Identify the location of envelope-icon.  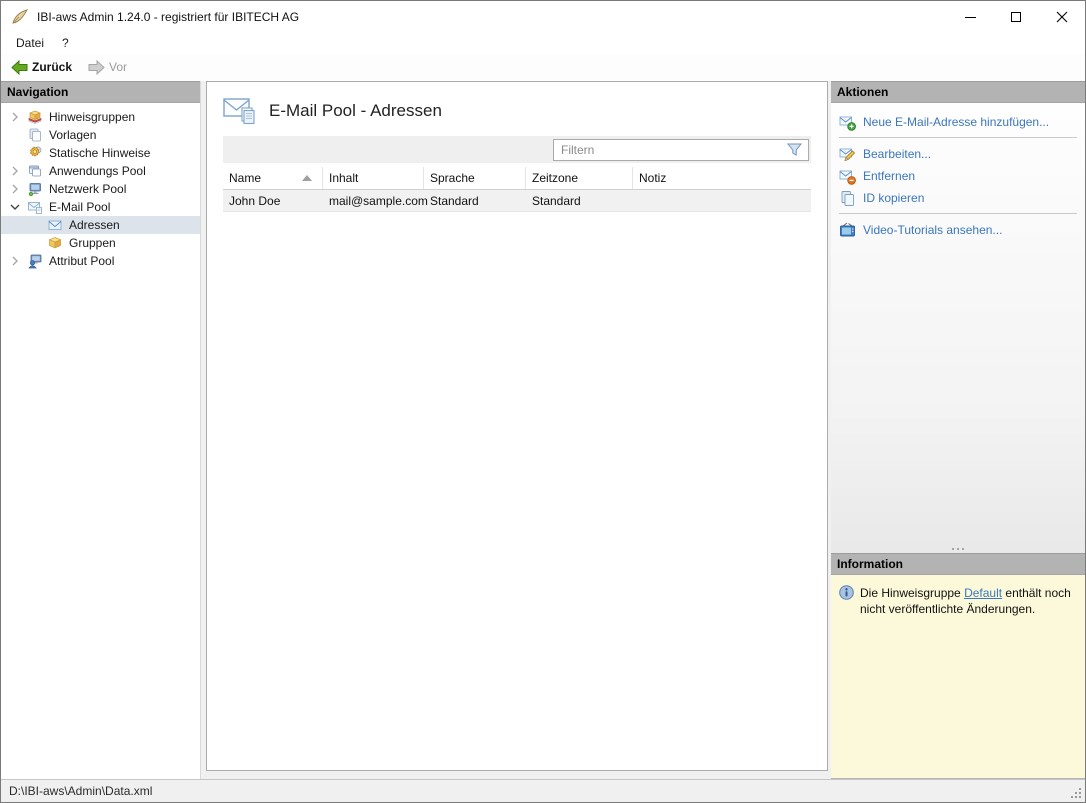
(55, 225).